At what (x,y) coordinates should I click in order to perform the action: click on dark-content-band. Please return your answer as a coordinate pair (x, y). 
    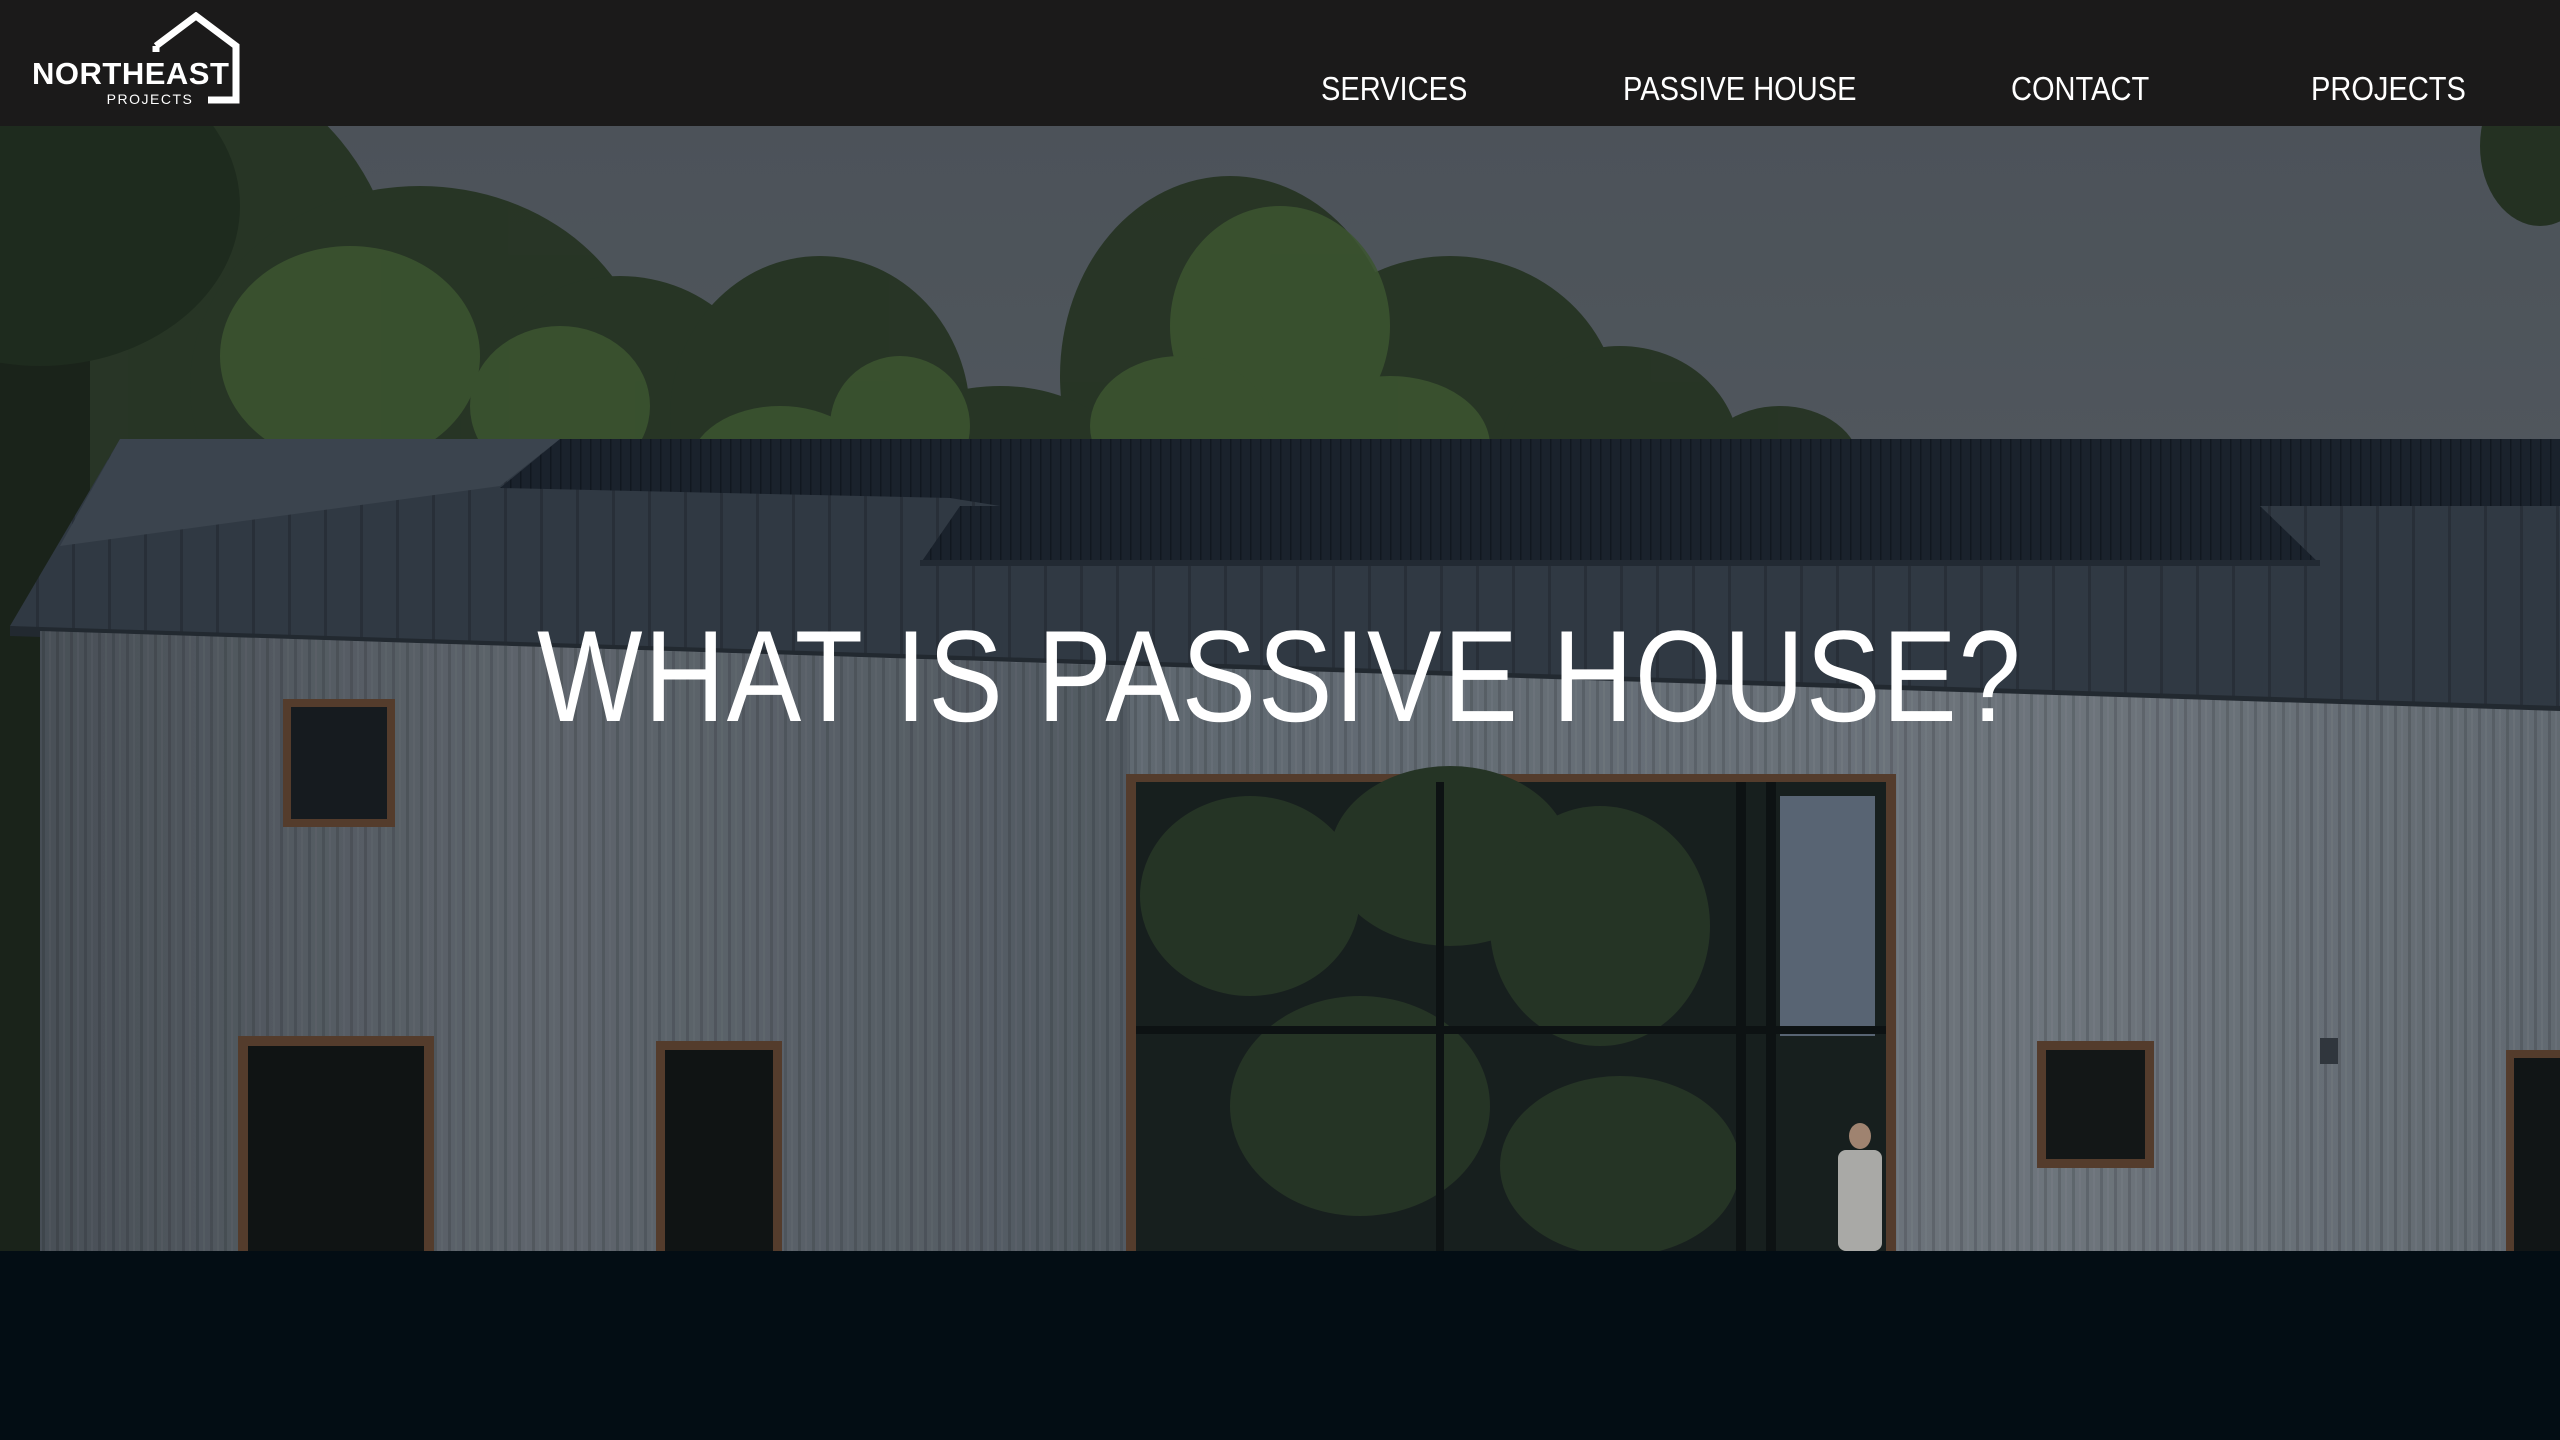
    Looking at the image, I should click on (1280, 1345).